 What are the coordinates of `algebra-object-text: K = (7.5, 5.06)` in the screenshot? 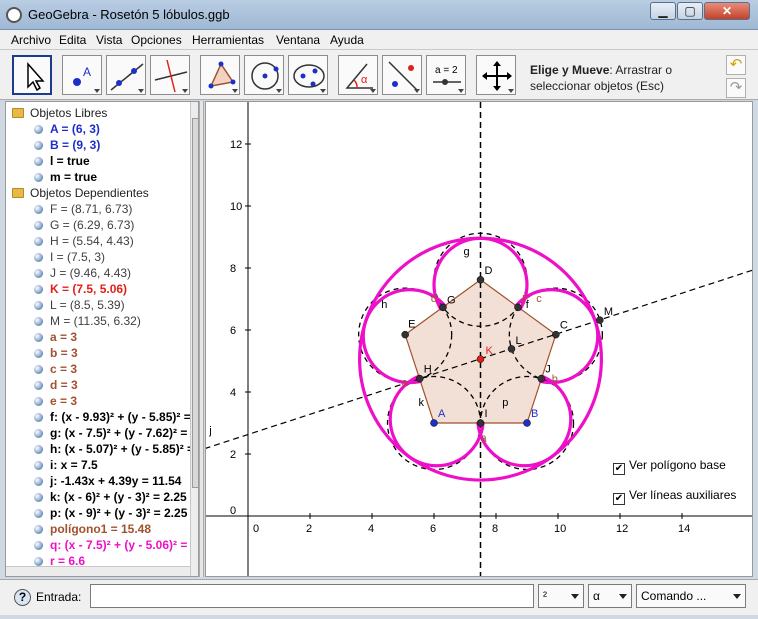 It's located at (89, 289).